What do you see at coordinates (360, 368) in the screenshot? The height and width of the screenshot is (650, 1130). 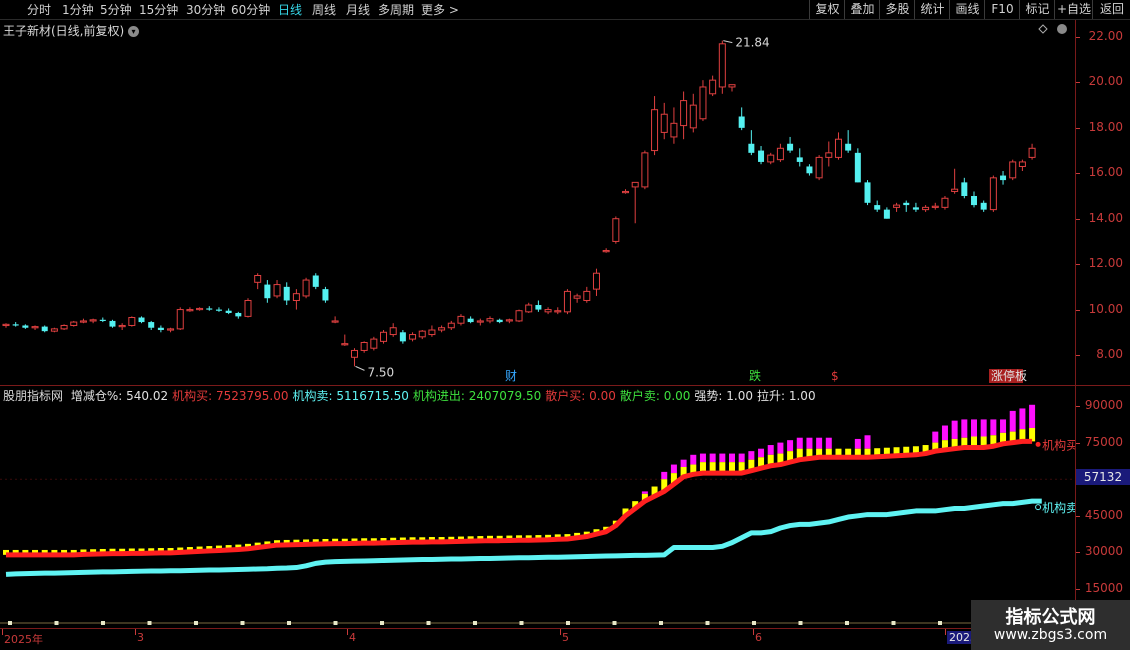 I see `low-arrow` at bounding box center [360, 368].